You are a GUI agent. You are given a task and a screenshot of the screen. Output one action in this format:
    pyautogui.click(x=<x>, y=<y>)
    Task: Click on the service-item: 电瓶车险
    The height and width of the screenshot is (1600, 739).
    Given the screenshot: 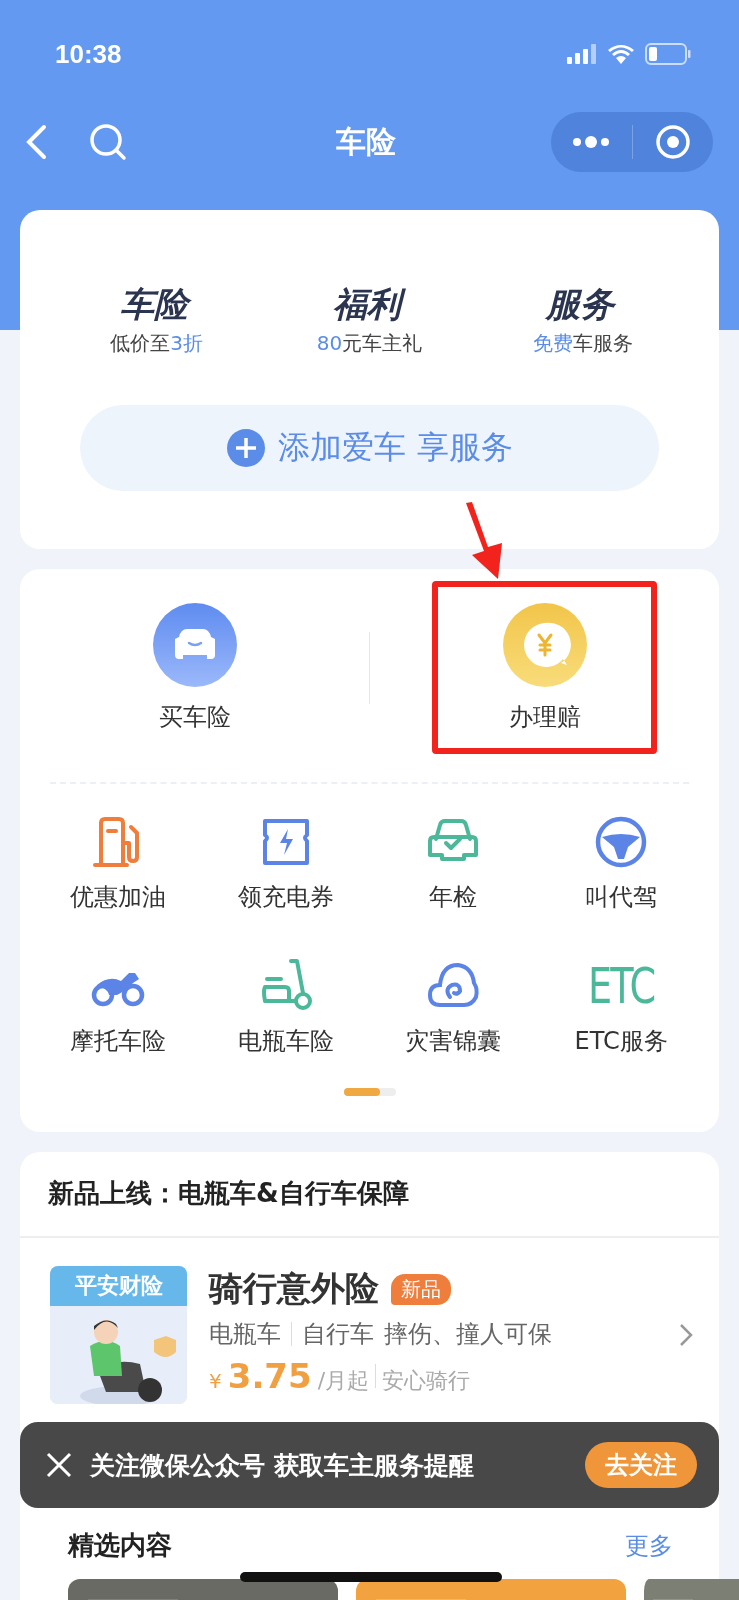 What is the action you would take?
    pyautogui.click(x=285, y=1007)
    